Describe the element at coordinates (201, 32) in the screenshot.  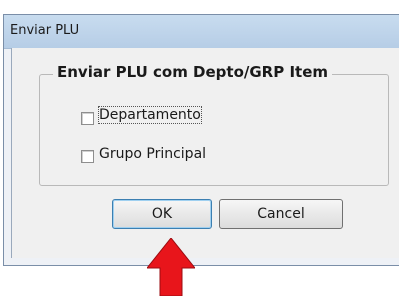
I see `dialog-titlebar: Enviar PLU` at that location.